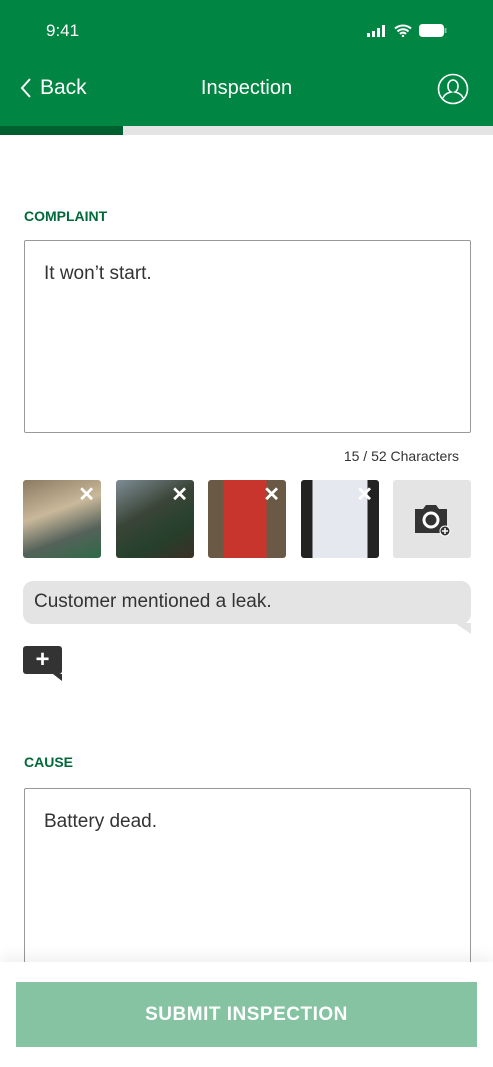 The width and height of the screenshot is (493, 1067). What do you see at coordinates (49, 762) in the screenshot?
I see `cause-label: CAUSE` at bounding box center [49, 762].